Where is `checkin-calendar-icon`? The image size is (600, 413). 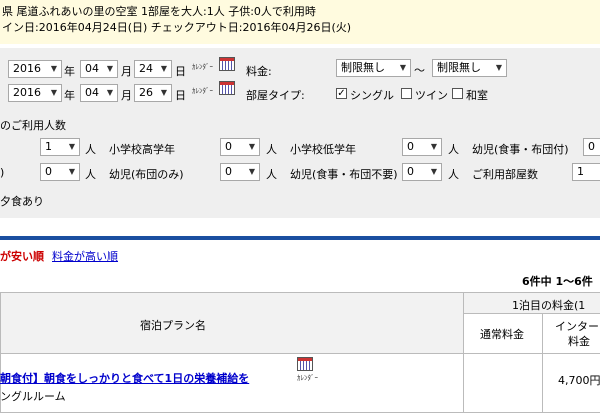 checkin-calendar-icon is located at coordinates (227, 64).